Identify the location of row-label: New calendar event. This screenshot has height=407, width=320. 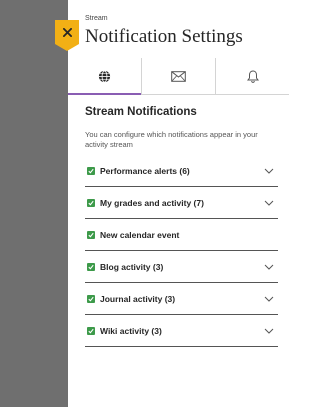
(140, 234).